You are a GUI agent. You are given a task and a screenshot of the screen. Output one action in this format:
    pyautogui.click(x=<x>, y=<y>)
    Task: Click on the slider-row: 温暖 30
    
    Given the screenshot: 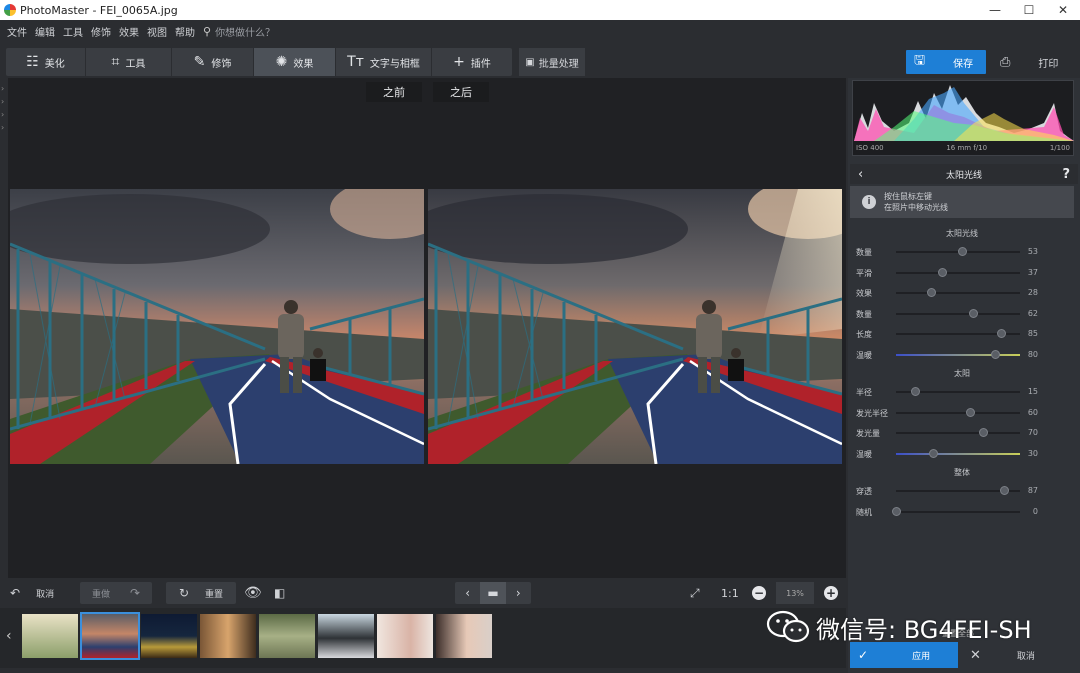 What is the action you would take?
    pyautogui.click(x=962, y=454)
    